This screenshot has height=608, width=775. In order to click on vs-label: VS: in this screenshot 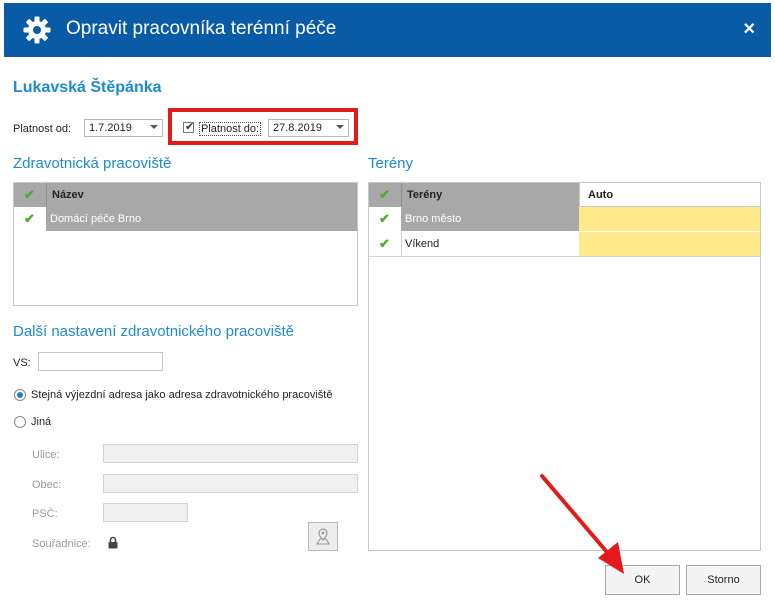, I will do `click(22, 363)`.